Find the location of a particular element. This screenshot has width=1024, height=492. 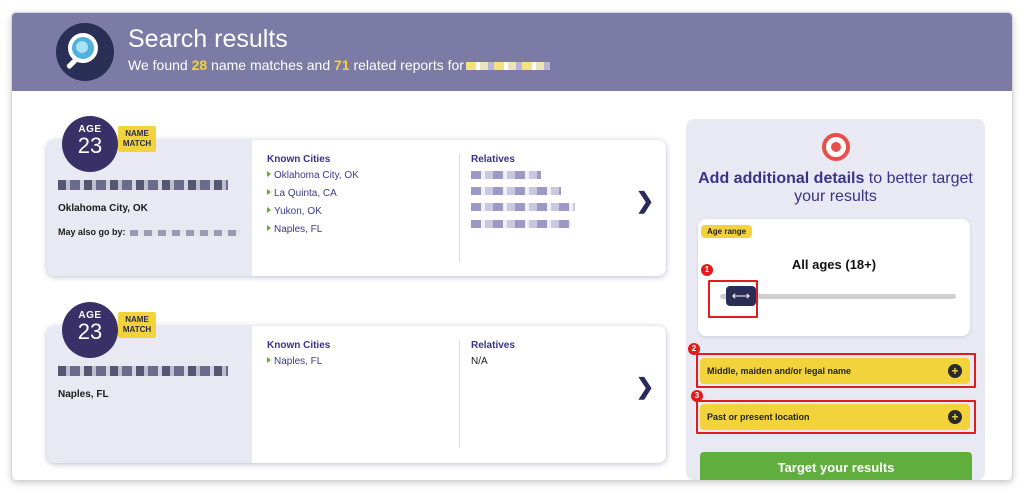

page-title: Search results is located at coordinates (208, 39).